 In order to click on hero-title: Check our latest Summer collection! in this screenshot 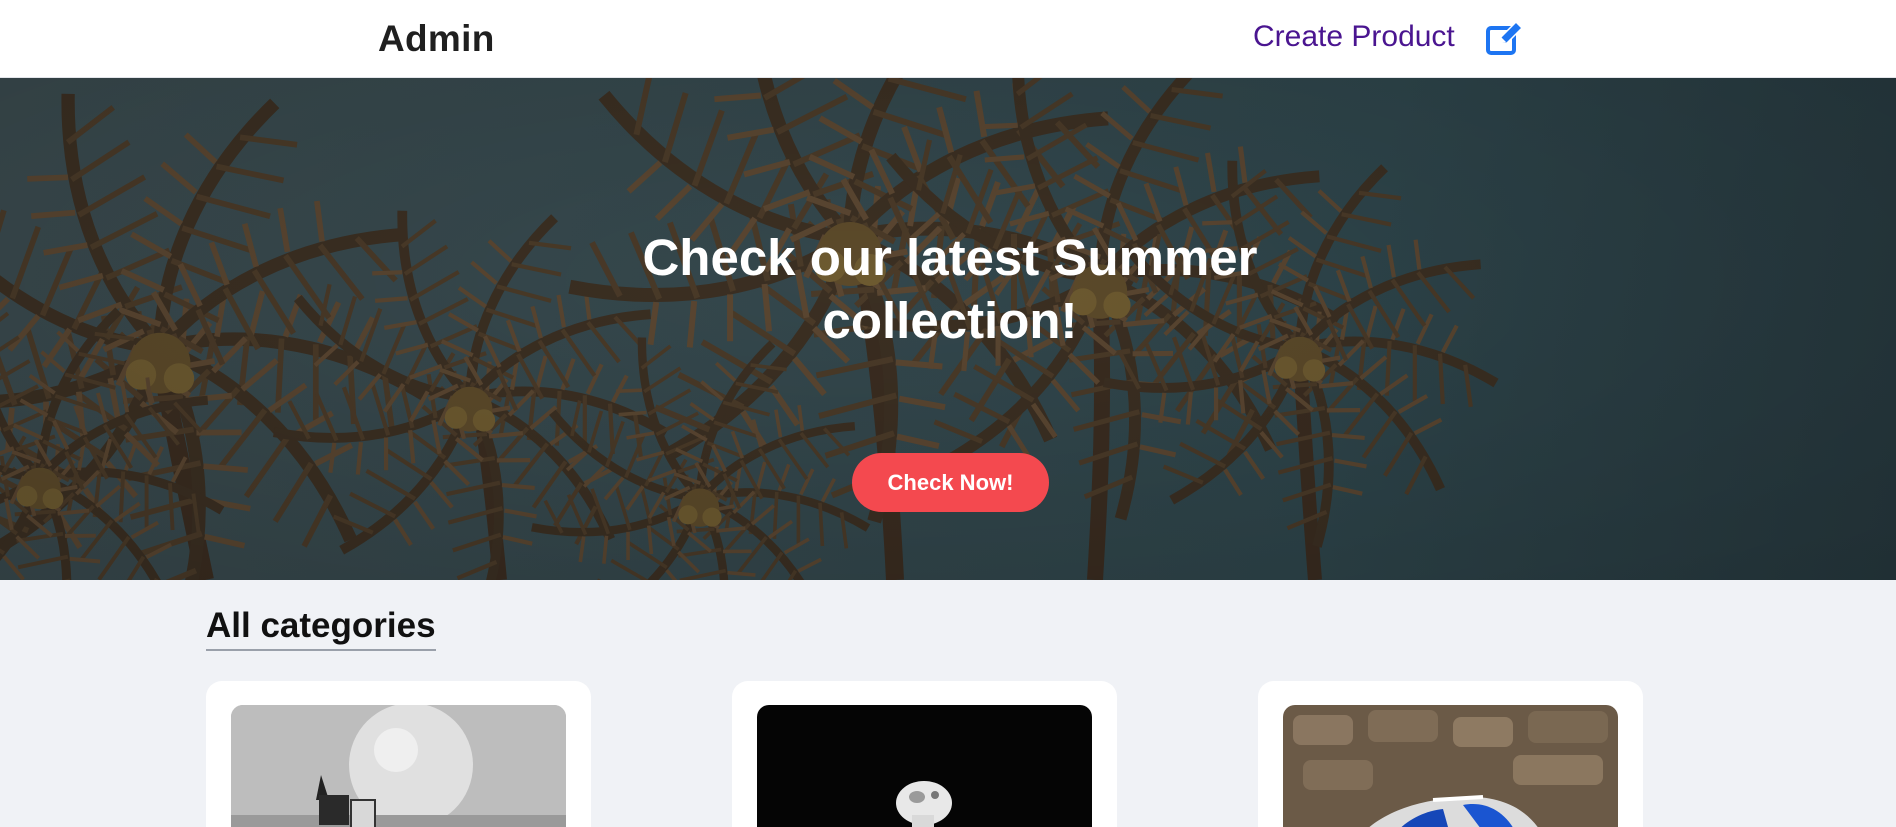, I will do `click(950, 289)`.